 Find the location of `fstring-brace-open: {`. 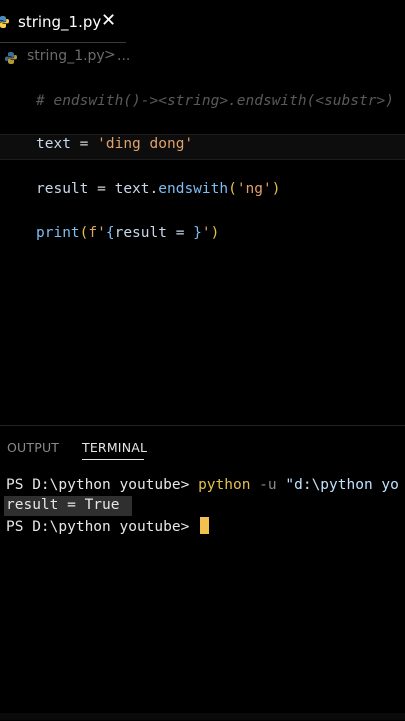

fstring-brace-open: { is located at coordinates (110, 233).